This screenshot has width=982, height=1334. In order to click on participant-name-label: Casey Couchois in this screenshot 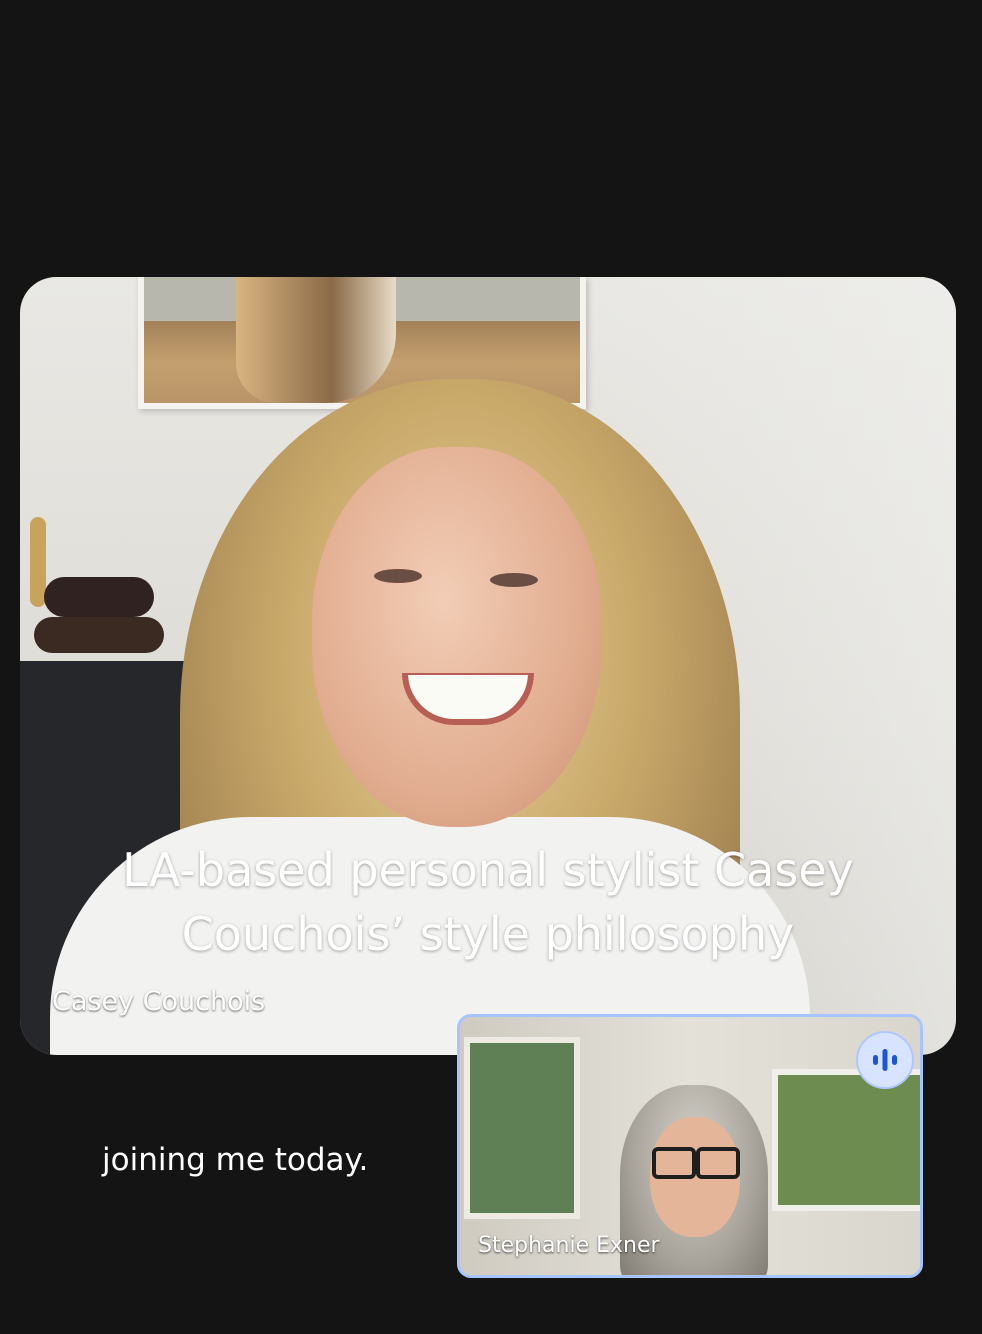, I will do `click(159, 1001)`.